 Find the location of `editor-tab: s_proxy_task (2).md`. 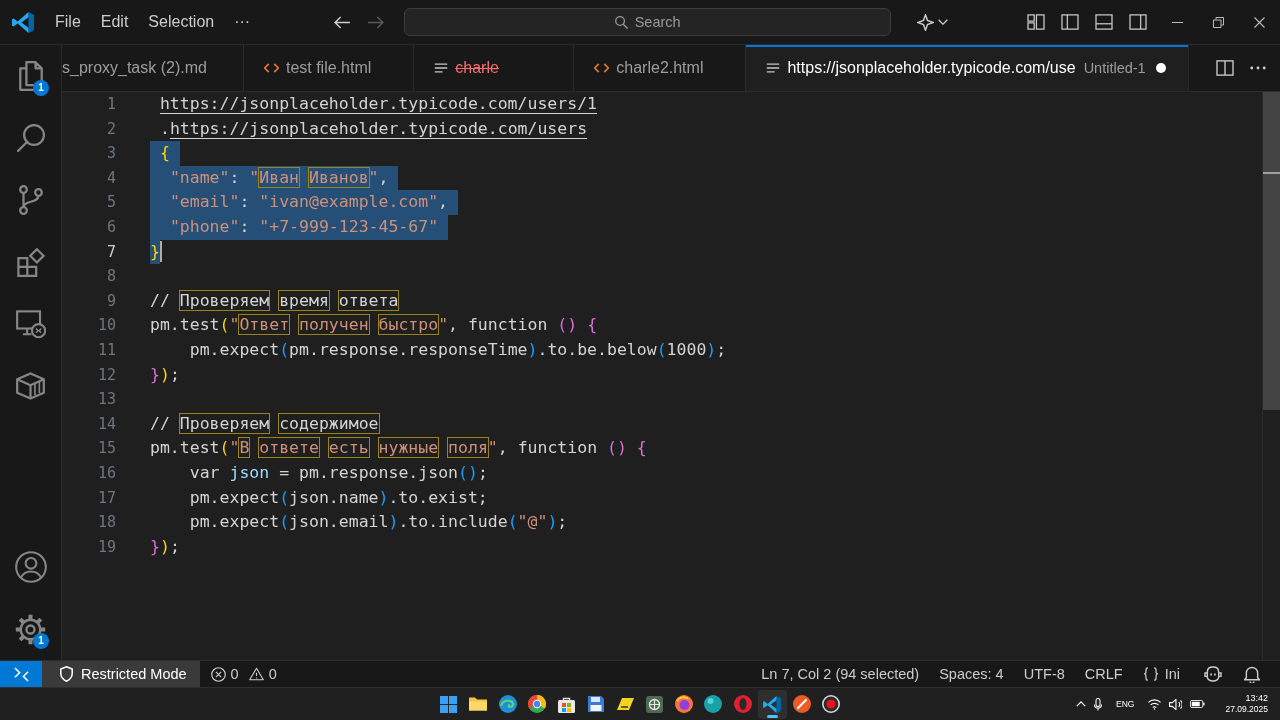

editor-tab: s_proxy_task (2).md is located at coordinates (153, 68).